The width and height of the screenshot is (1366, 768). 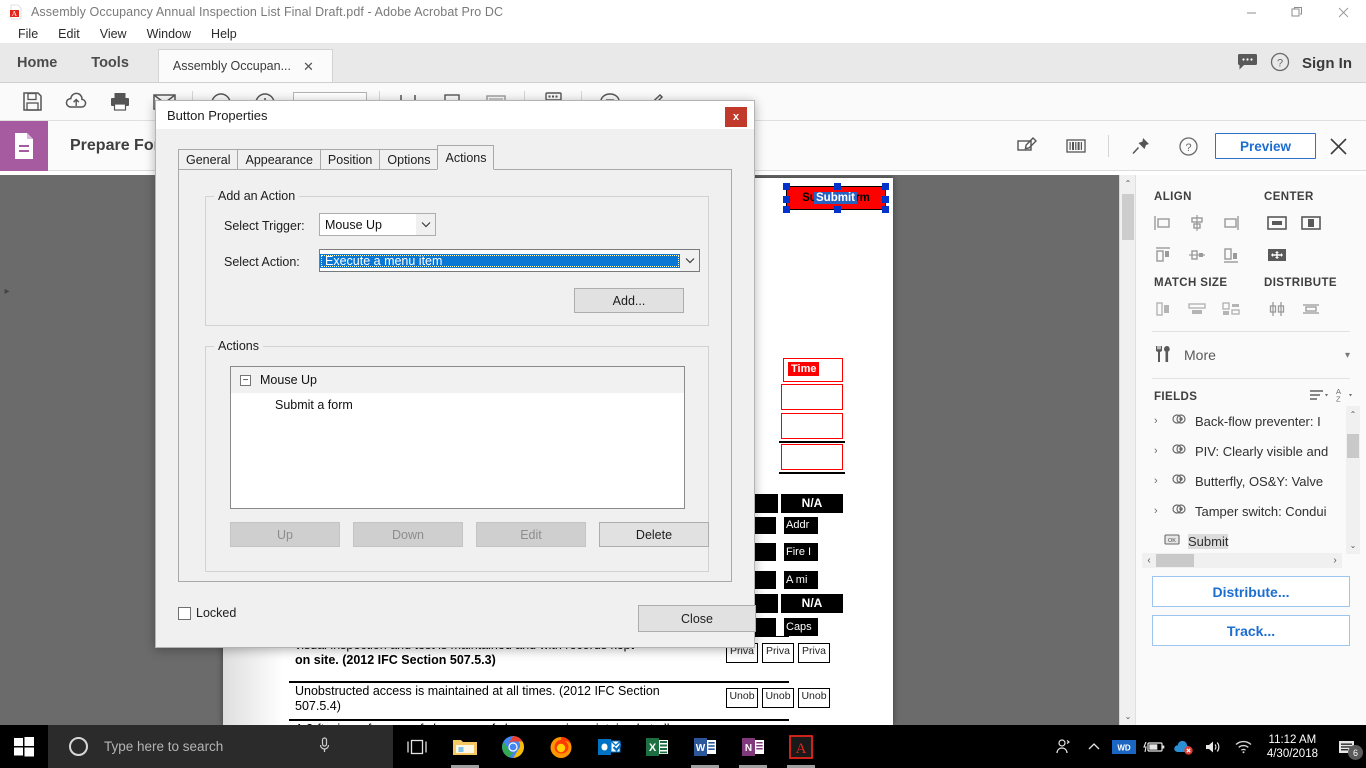 What do you see at coordinates (308, 66) in the screenshot?
I see `close-icon: ✕` at bounding box center [308, 66].